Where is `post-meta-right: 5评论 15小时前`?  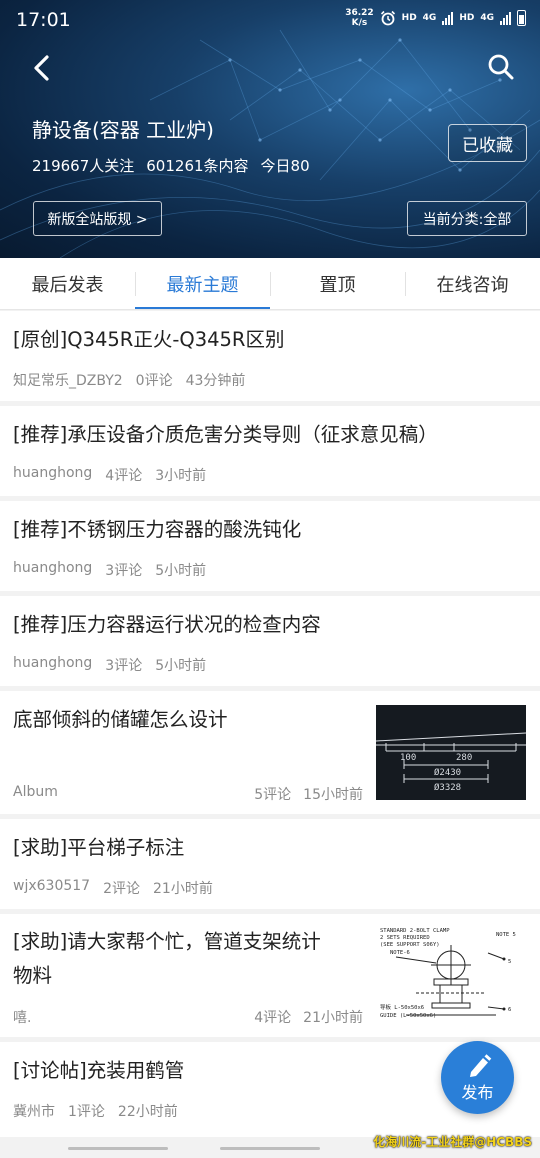
post-meta-right: 5评论 15小时前 is located at coordinates (308, 794).